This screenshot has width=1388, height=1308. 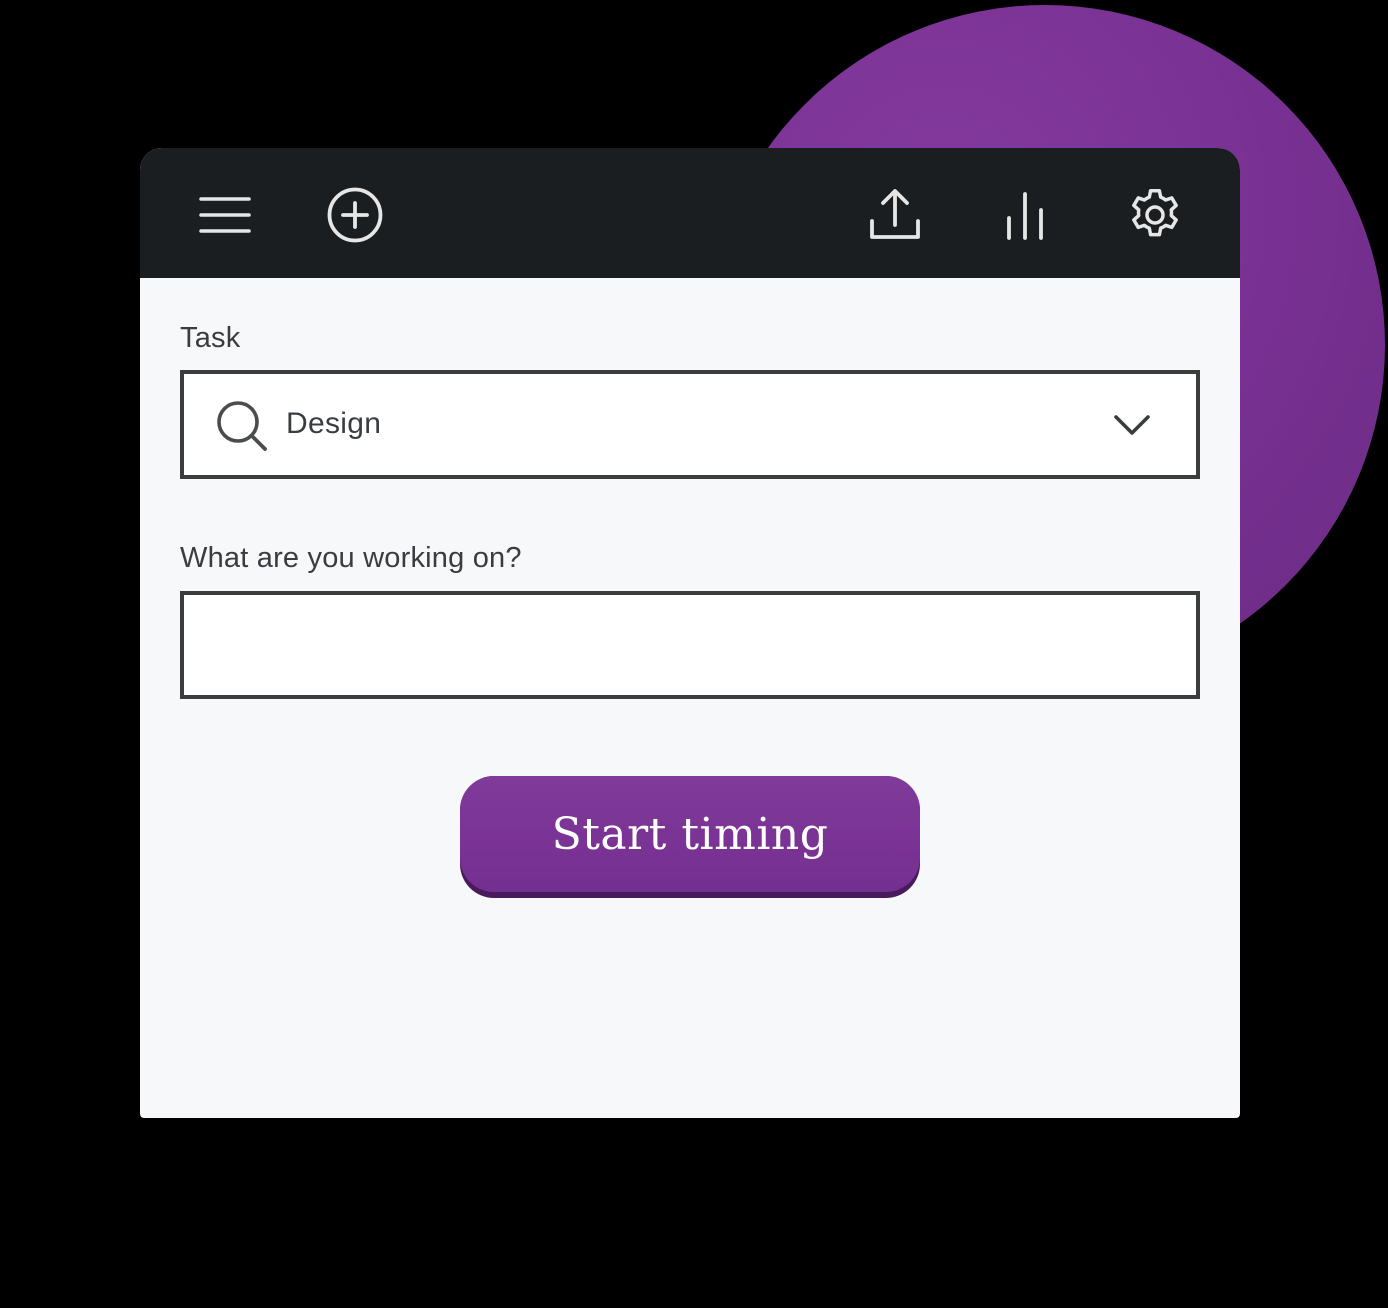 I want to click on search-icon, so click(x=242, y=426).